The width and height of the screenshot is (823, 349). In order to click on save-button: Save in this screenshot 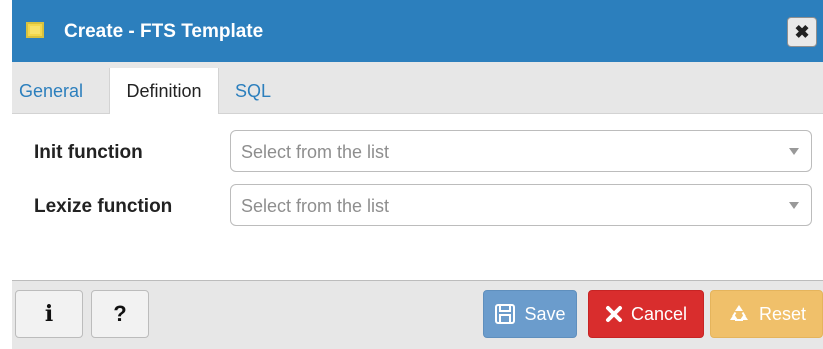, I will do `click(530, 314)`.